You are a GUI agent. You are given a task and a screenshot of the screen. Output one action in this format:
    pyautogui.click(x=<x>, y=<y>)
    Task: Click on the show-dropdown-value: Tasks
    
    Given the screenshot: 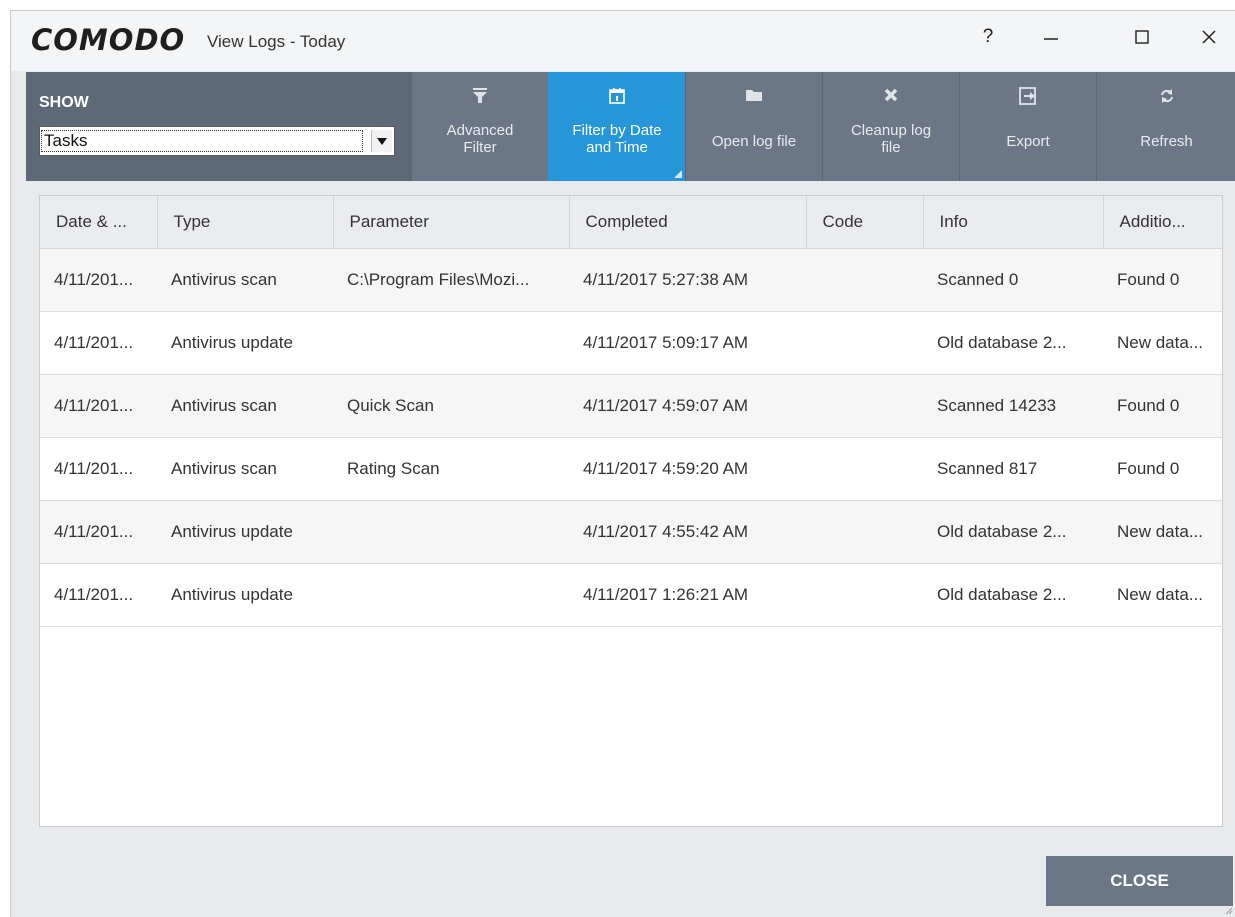 What is the action you would take?
    pyautogui.click(x=202, y=141)
    